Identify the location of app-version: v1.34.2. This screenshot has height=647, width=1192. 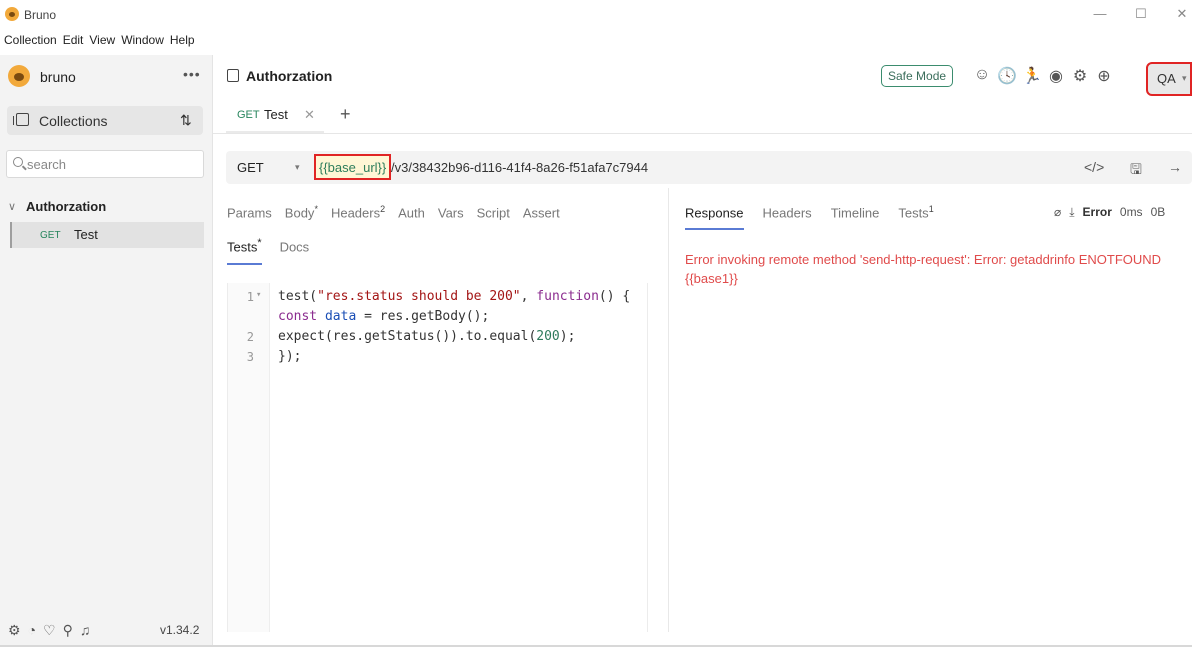
(180, 630).